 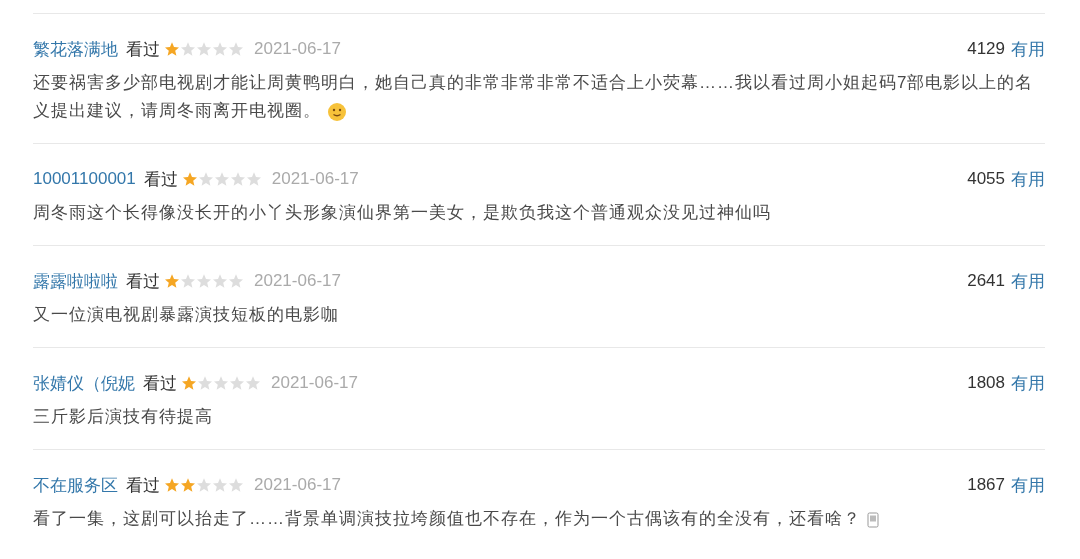 I want to click on comment-text: 周冬雨这个长得像没长开的小丫头形象演仙界第一美女，是欺负我这个普通观众没见过神仙吗, so click(x=402, y=213).